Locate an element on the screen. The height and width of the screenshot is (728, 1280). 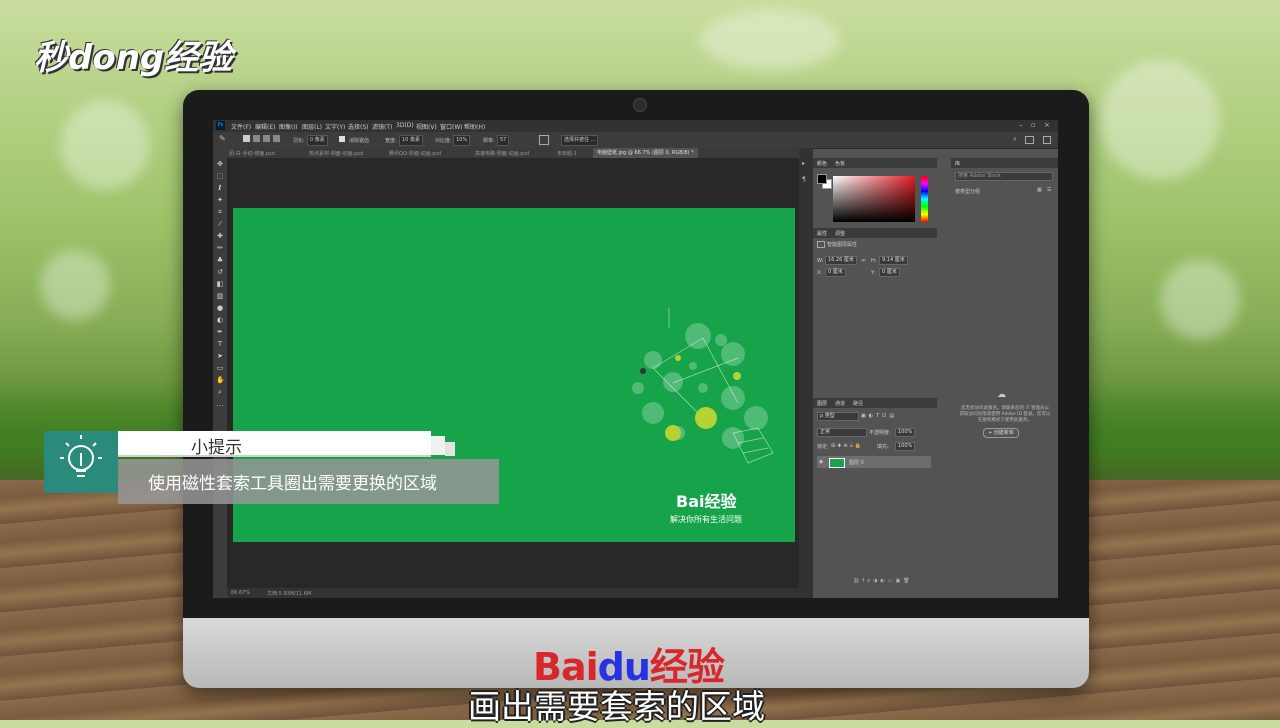
color-picker-field is located at coordinates (874, 199).